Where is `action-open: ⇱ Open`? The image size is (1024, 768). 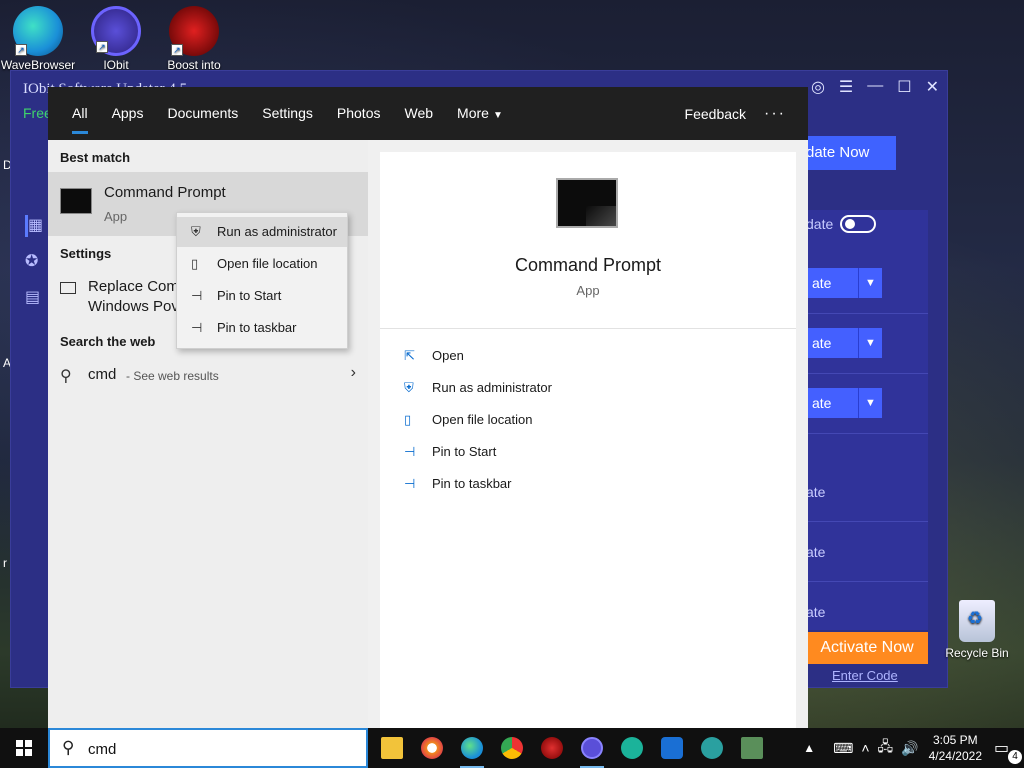
action-open: ⇱ Open is located at coordinates (434, 359).